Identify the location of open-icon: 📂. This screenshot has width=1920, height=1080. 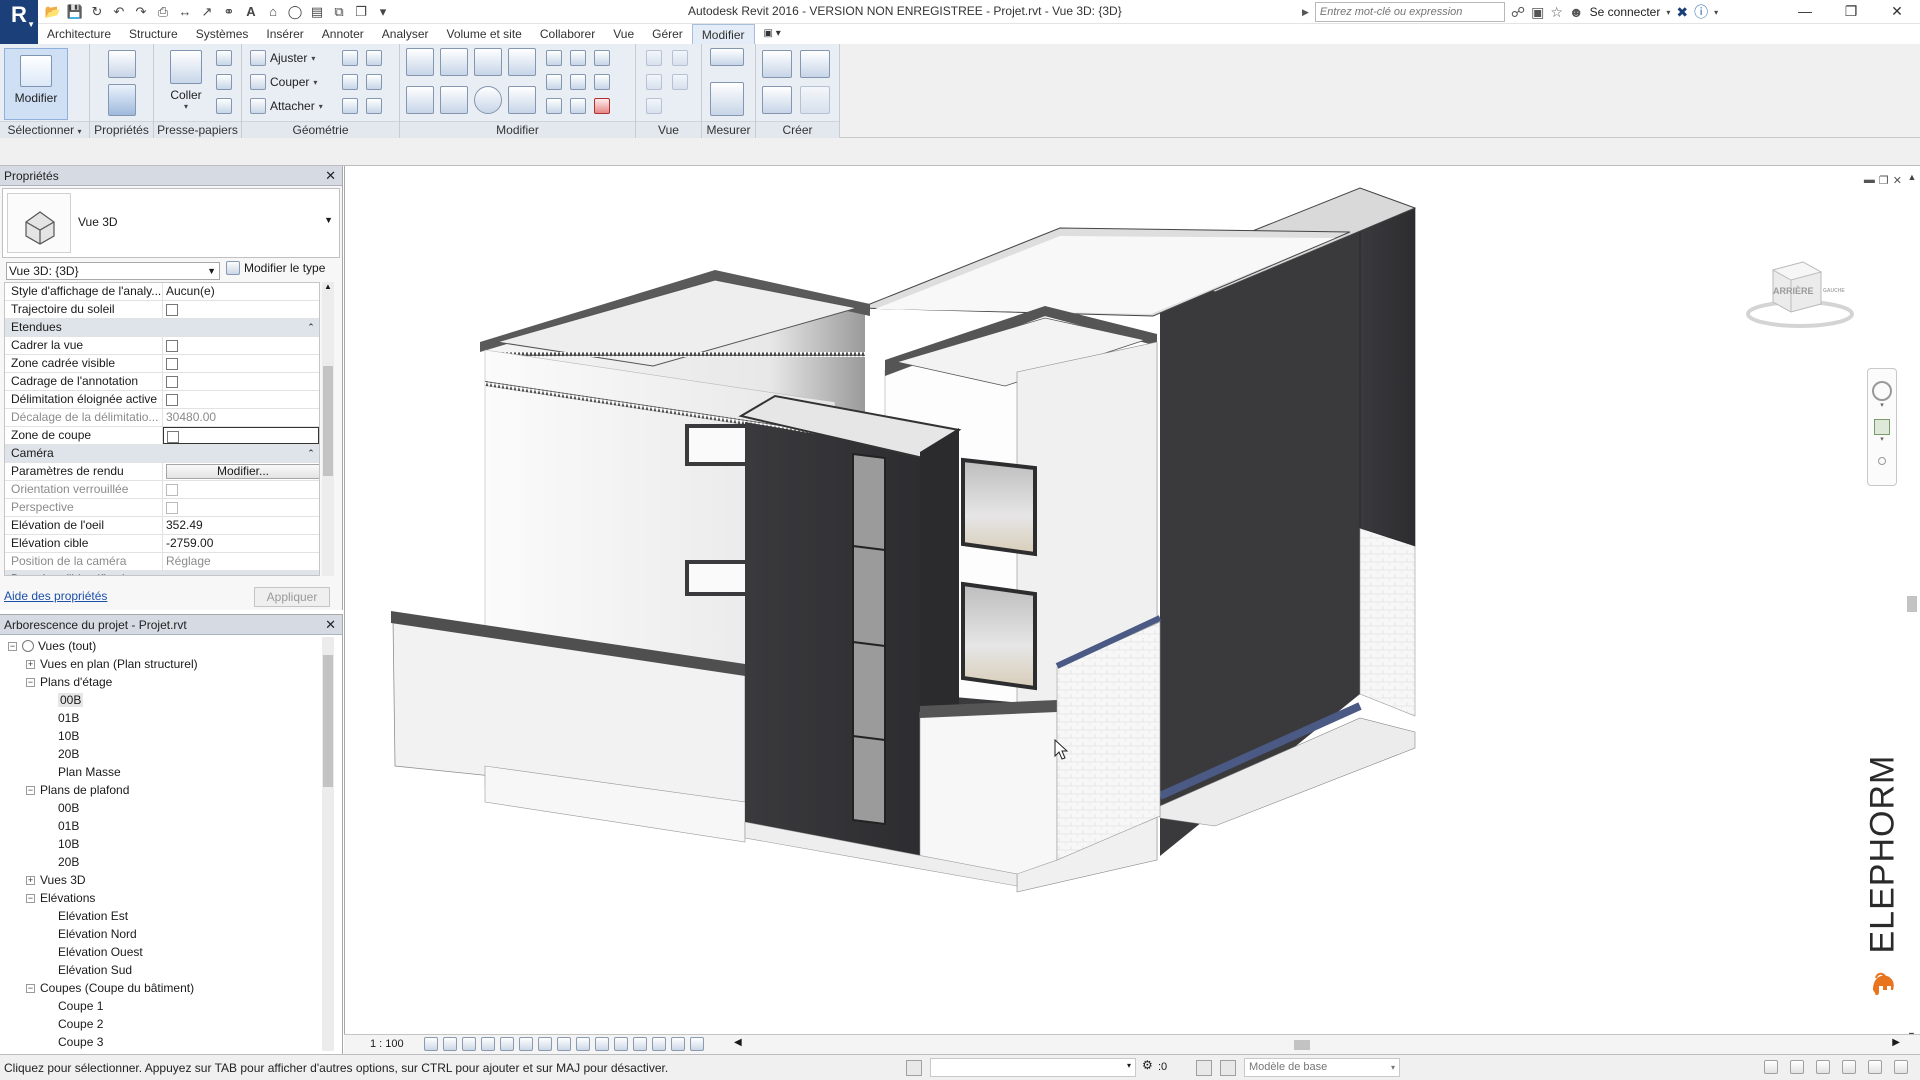
(53, 12).